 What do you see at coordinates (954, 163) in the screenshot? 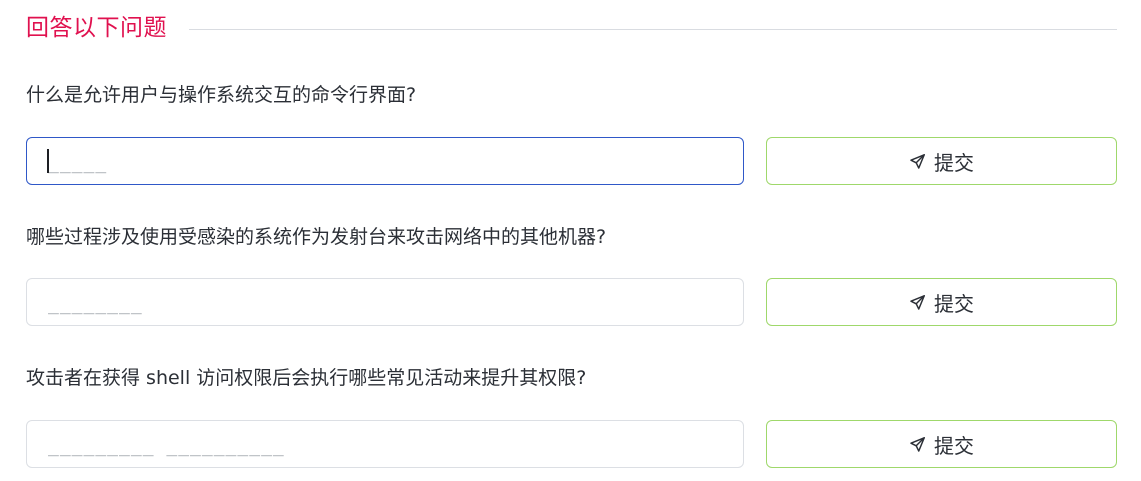
I see `submit-1-label: 提交` at bounding box center [954, 163].